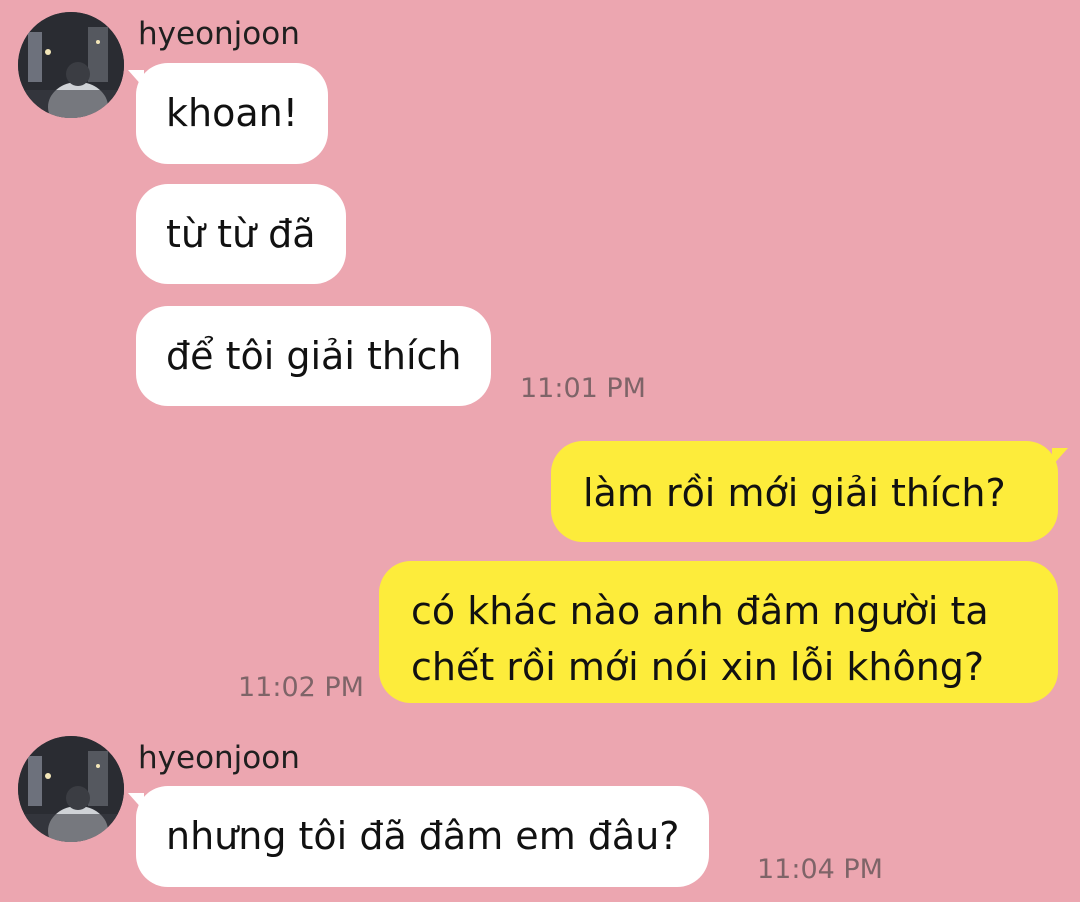  I want to click on message-bubble: làm rồi mới giải thích?, so click(804, 491).